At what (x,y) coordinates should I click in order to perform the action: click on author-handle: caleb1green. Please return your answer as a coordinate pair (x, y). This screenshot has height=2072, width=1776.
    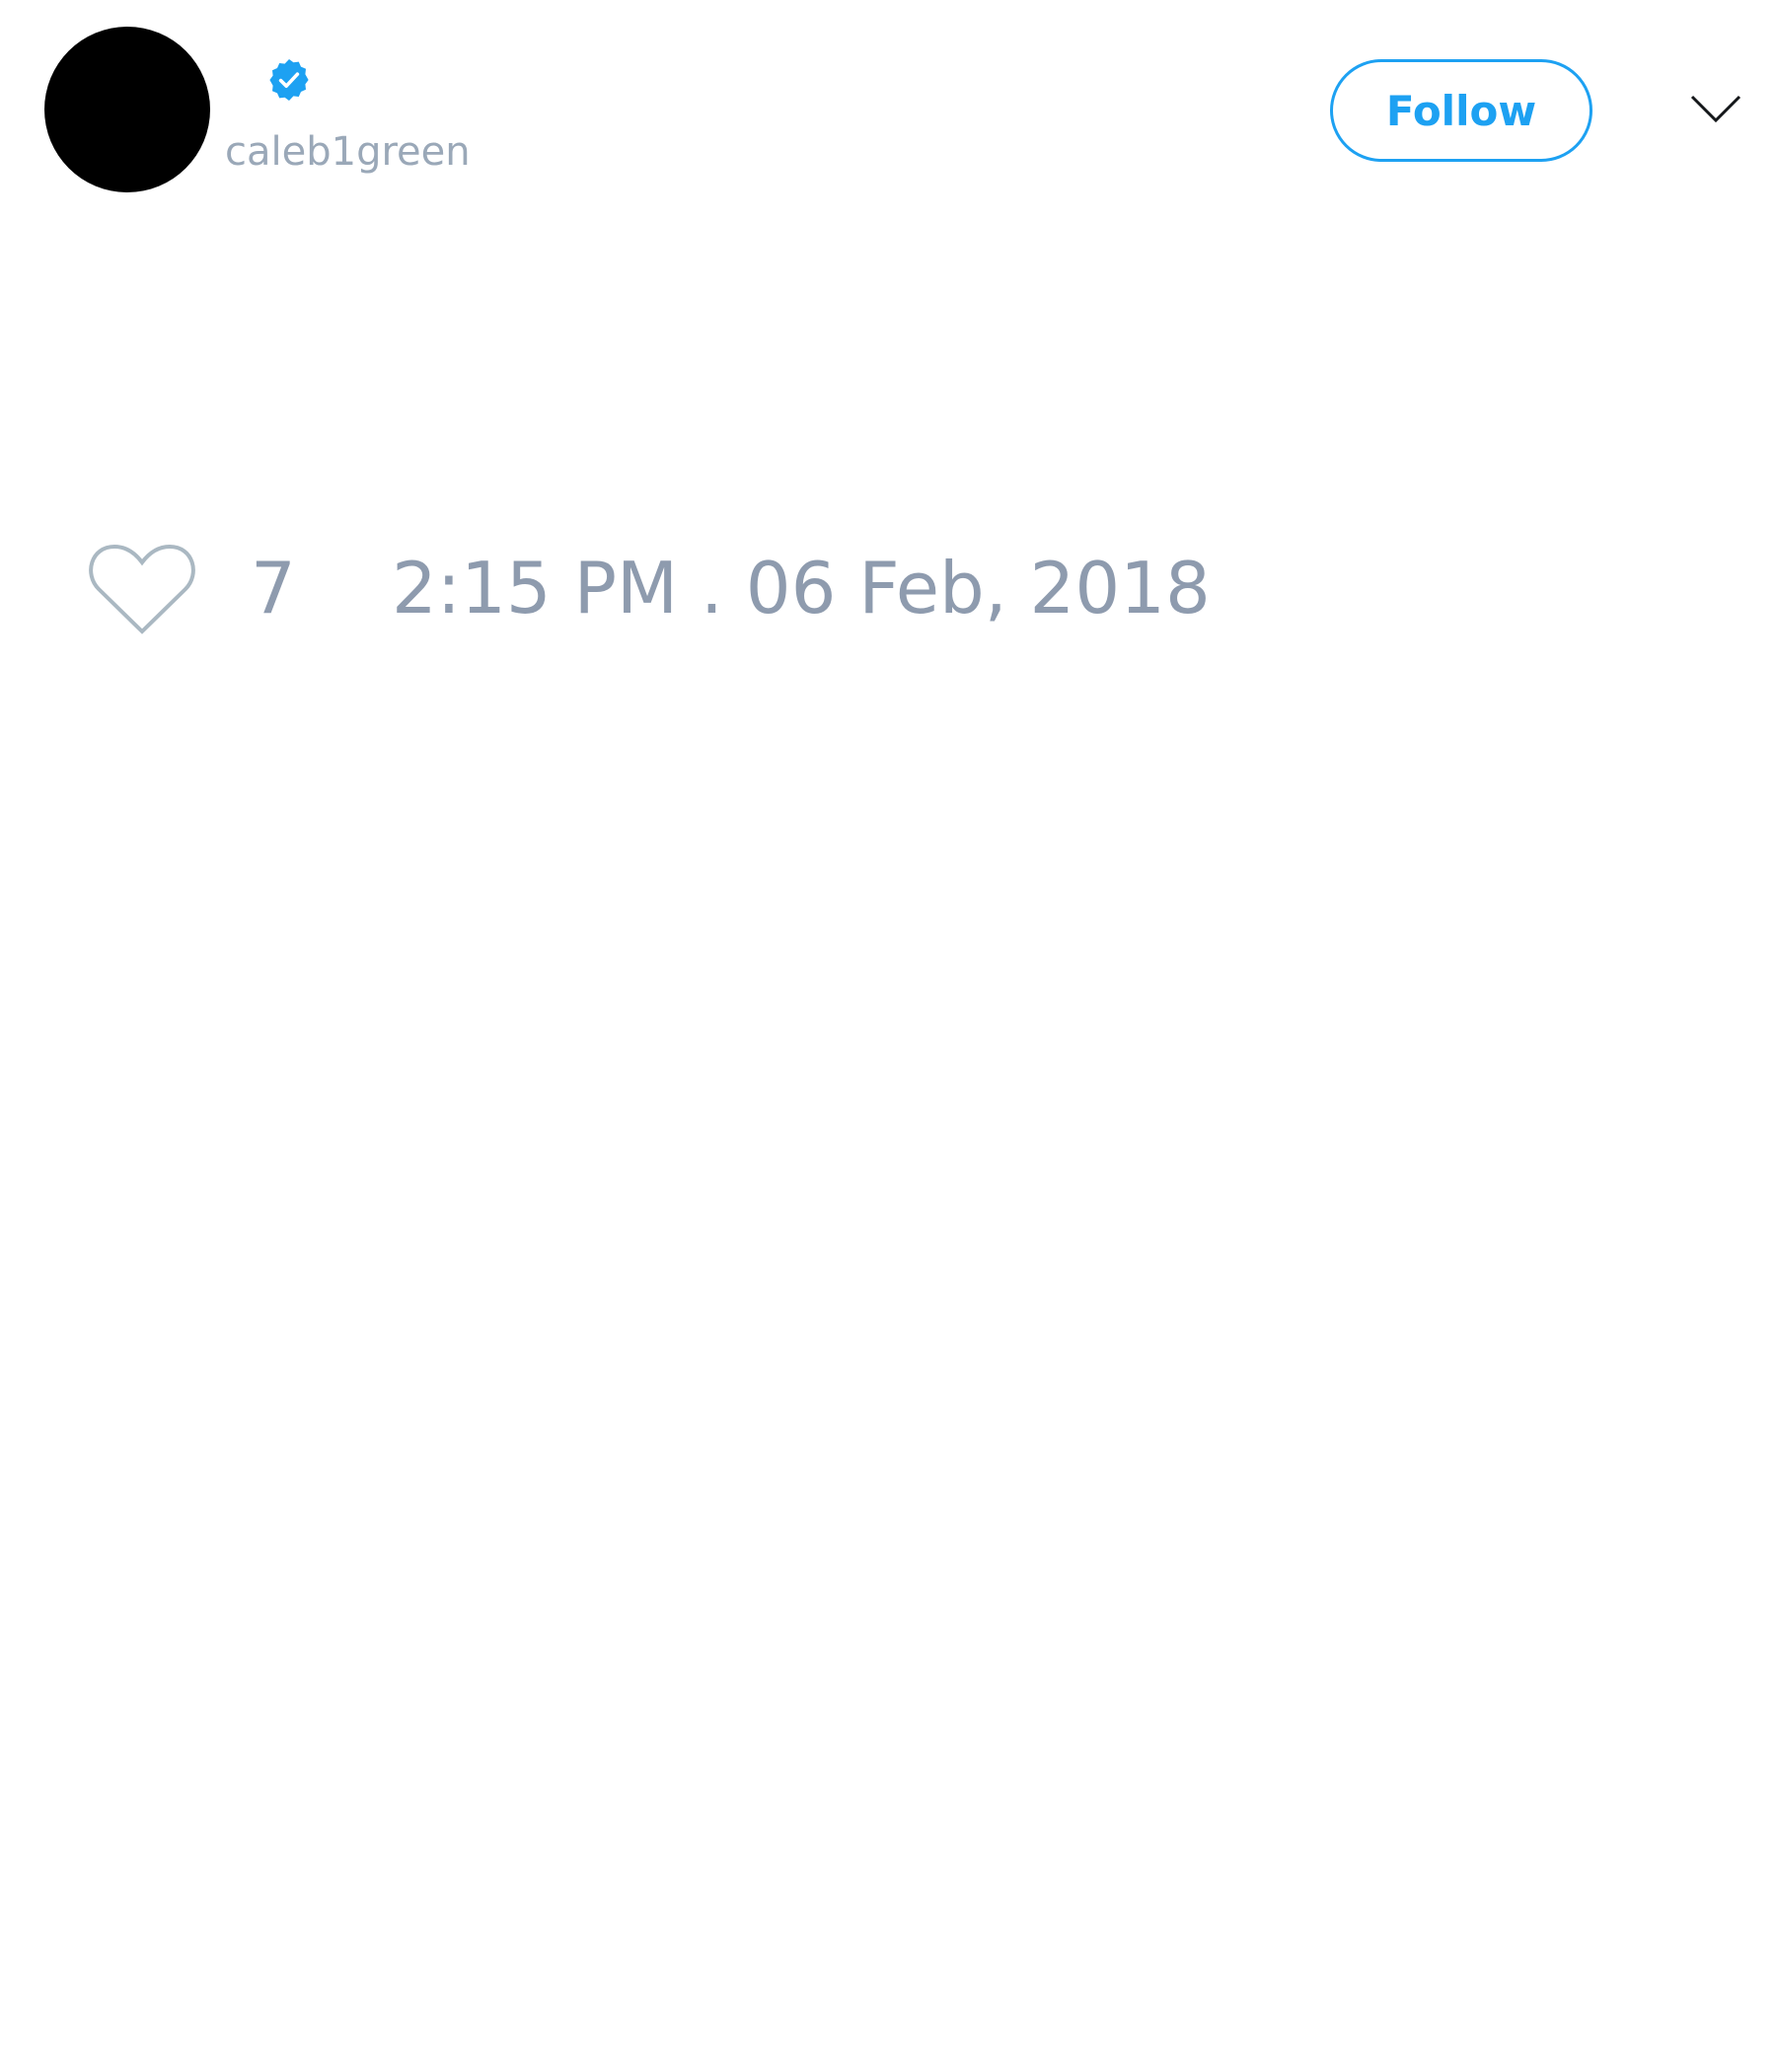
    Looking at the image, I should click on (348, 152).